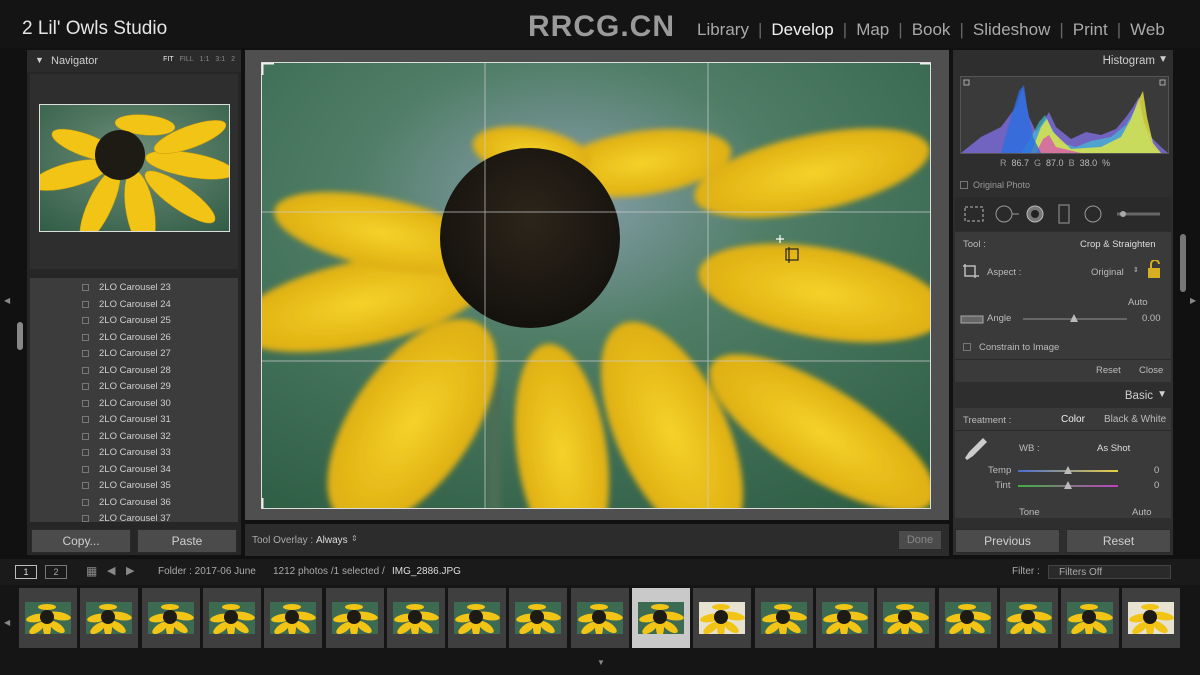 The width and height of the screenshot is (1200, 675). What do you see at coordinates (187, 59) in the screenshot?
I see `zoom-fill: FILL` at bounding box center [187, 59].